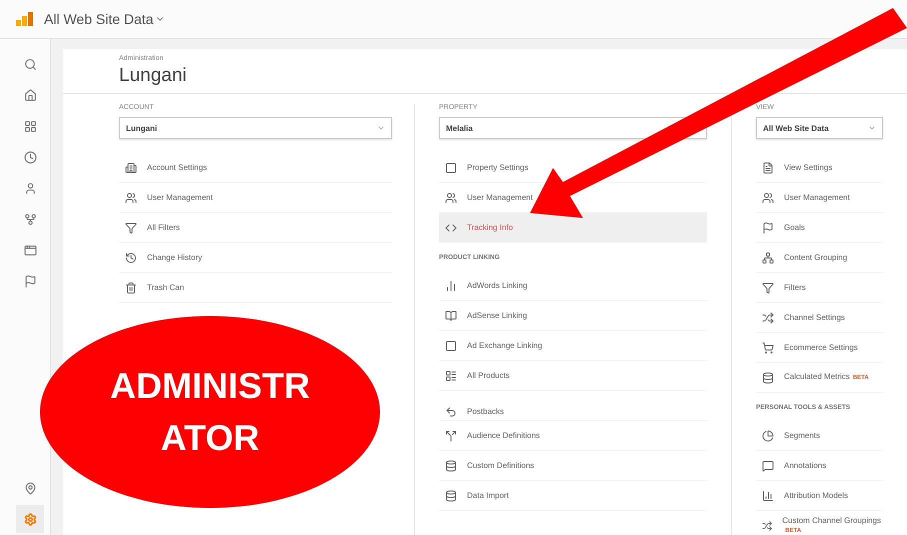 The height and width of the screenshot is (535, 907). What do you see at coordinates (165, 287) in the screenshot?
I see `menu-item-label: Trash Can` at bounding box center [165, 287].